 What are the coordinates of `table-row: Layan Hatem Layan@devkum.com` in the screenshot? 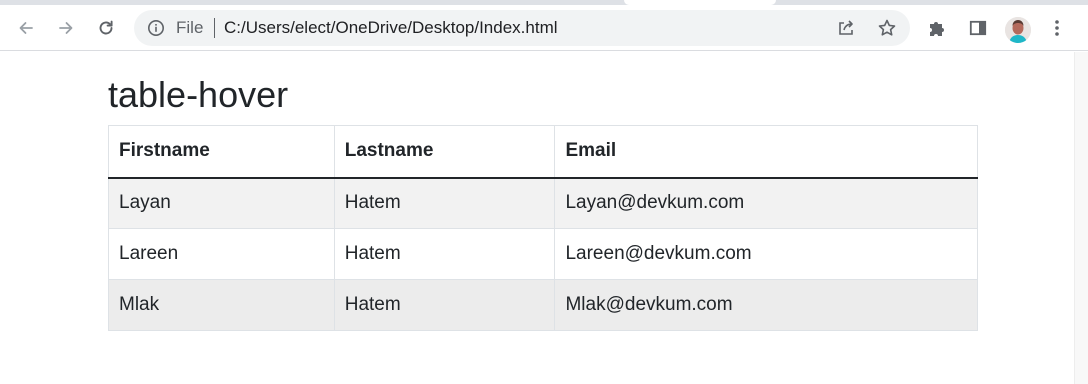 It's located at (543, 203).